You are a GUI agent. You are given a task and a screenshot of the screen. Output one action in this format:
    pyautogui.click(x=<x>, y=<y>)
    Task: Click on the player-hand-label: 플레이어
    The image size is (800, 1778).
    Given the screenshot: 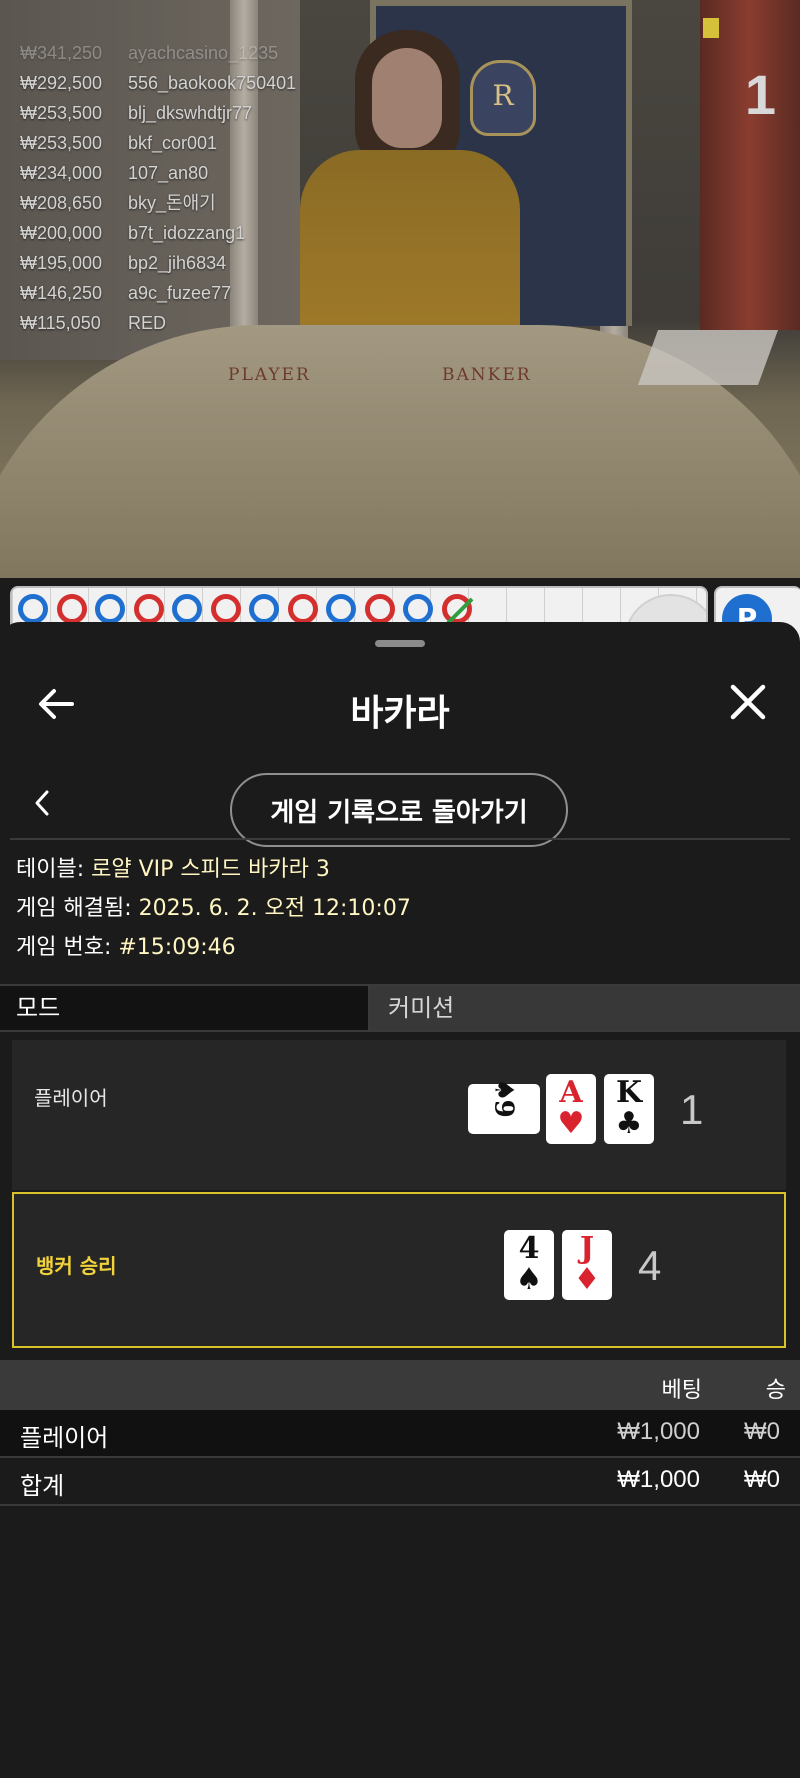 What is the action you would take?
    pyautogui.click(x=71, y=1098)
    